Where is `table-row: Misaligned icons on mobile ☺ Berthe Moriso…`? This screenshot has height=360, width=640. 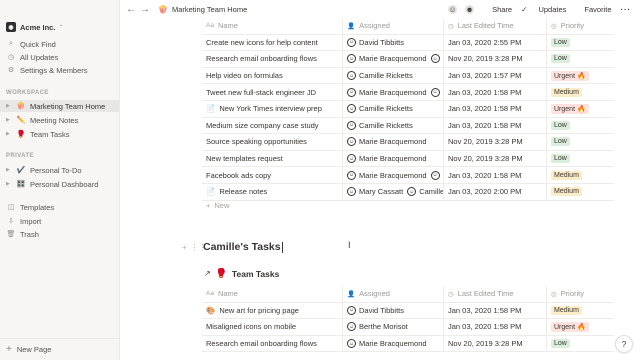 table-row: Misaligned icons on mobile ☺ Berthe Moriso… is located at coordinates (408, 327).